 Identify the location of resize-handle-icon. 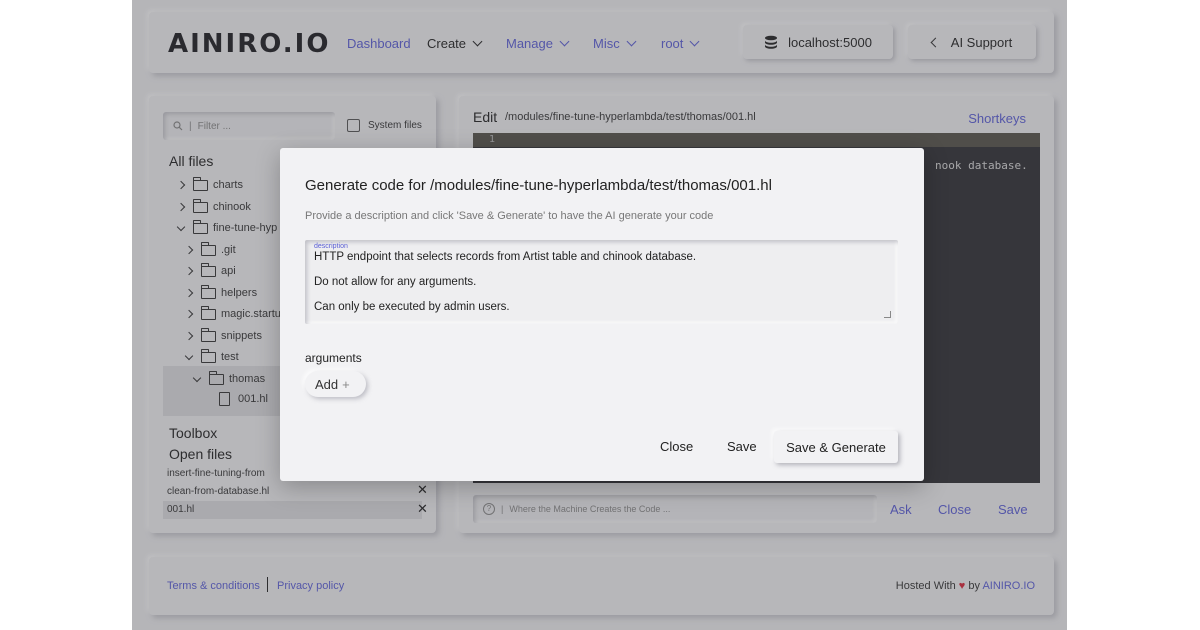
(887, 314).